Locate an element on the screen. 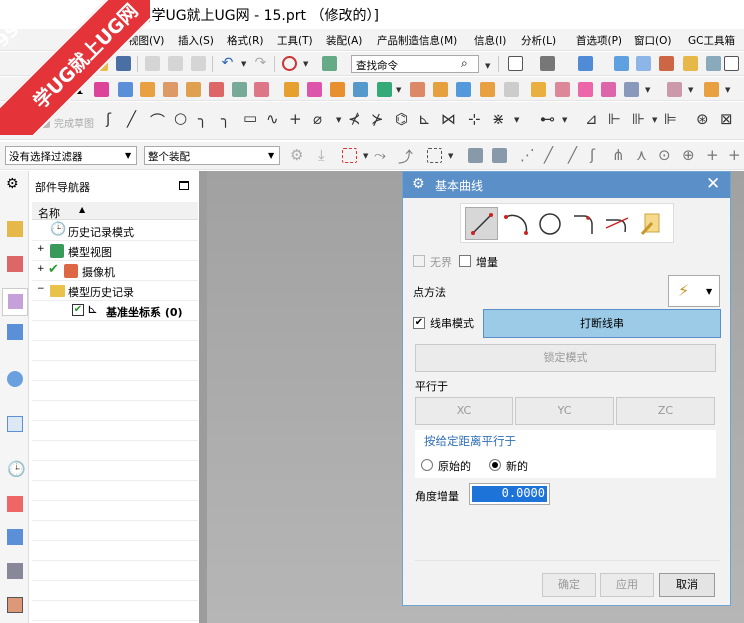 This screenshot has height=623, width=744. system-scene-icon is located at coordinates (15, 605).